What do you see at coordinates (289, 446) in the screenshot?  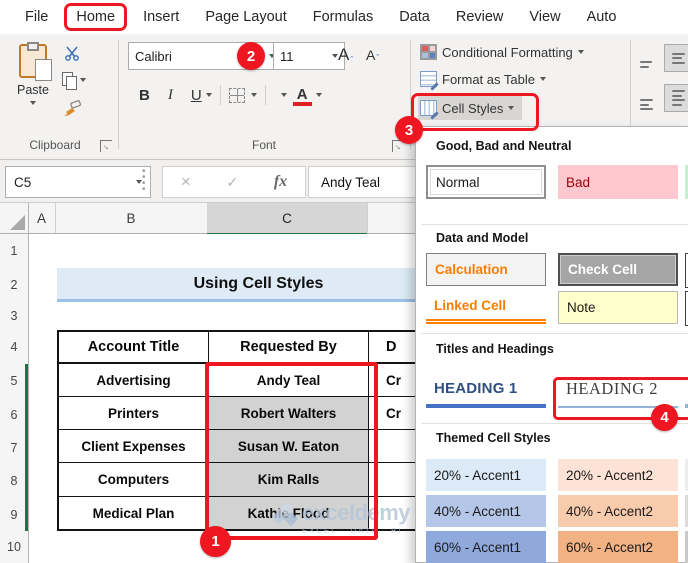 I see `cell-c7-selected: Susan W. Eaton` at bounding box center [289, 446].